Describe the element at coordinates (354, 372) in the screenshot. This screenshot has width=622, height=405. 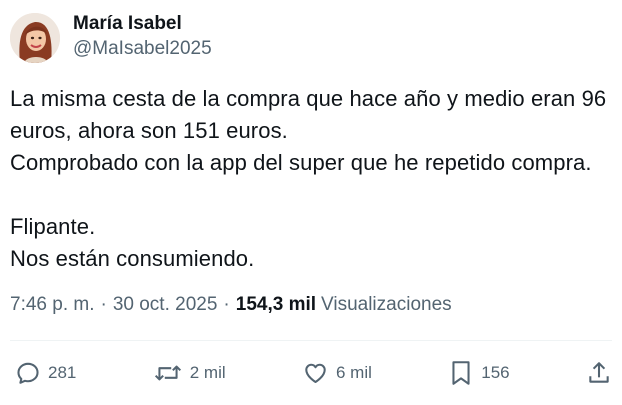
I see `like-count: 6 mil` at that location.